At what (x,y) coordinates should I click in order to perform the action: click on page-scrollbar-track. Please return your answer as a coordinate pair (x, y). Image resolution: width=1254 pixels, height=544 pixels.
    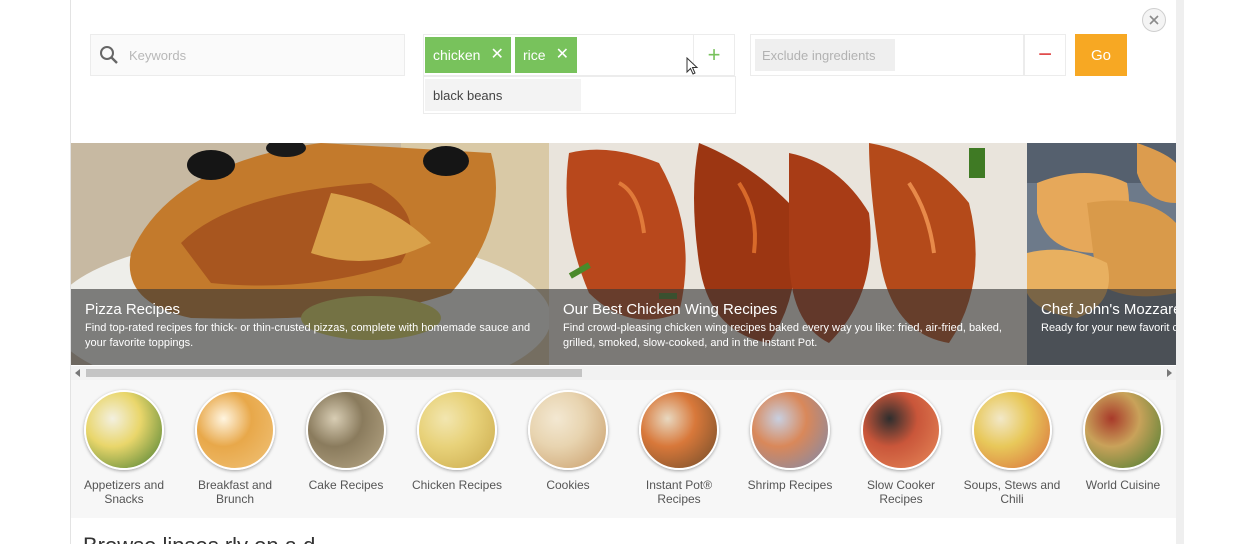
    Looking at the image, I should click on (1180, 272).